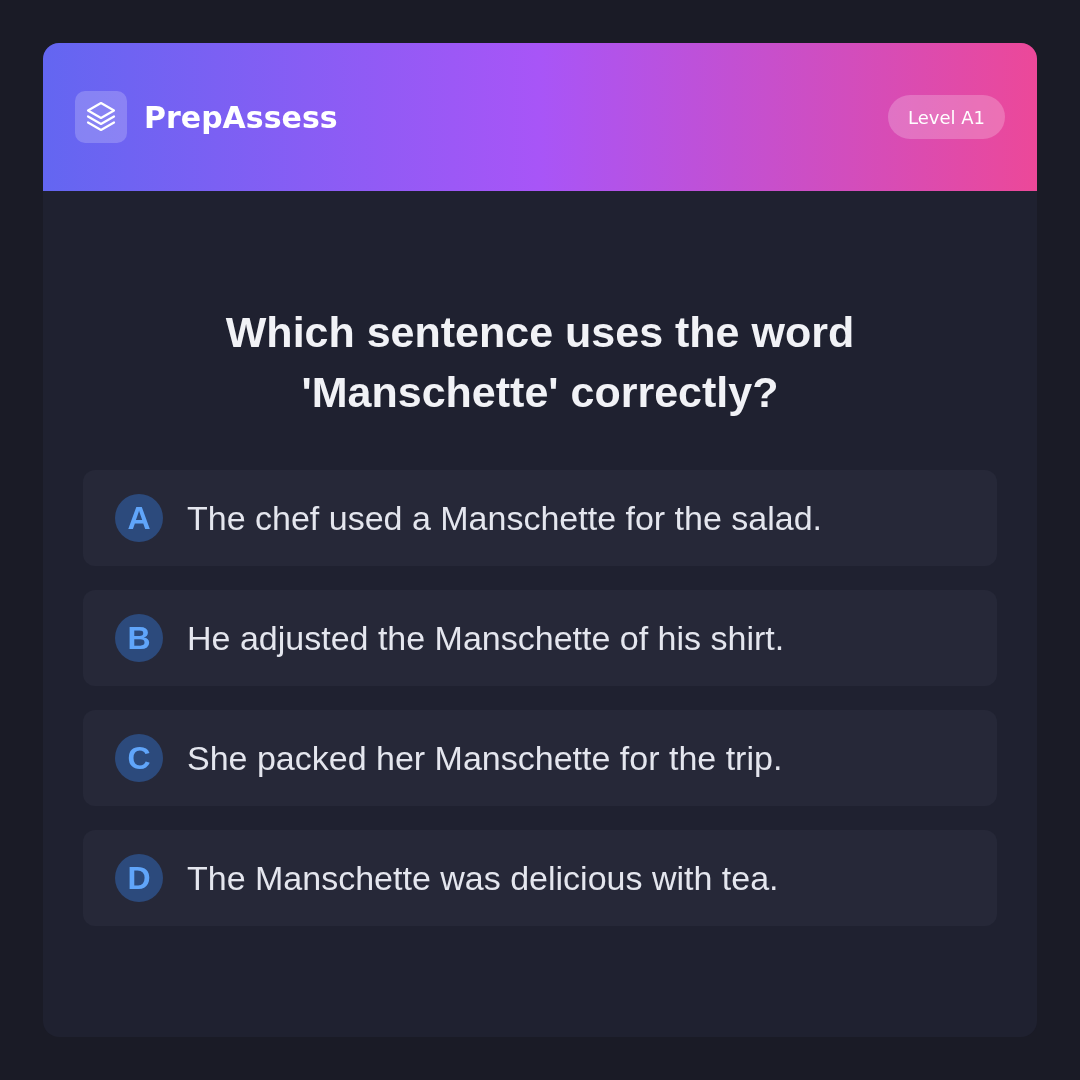 This screenshot has height=1080, width=1080. What do you see at coordinates (139, 518) in the screenshot?
I see `option-letter: A` at bounding box center [139, 518].